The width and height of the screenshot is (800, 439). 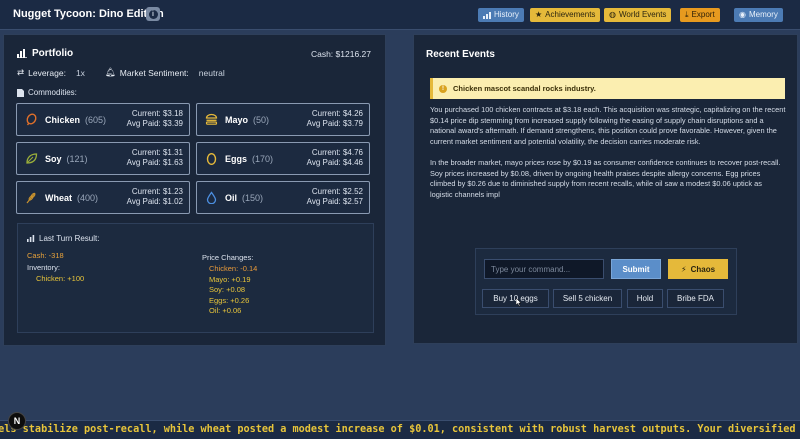 I want to click on current-price: Current: $2.52, so click(x=337, y=191).